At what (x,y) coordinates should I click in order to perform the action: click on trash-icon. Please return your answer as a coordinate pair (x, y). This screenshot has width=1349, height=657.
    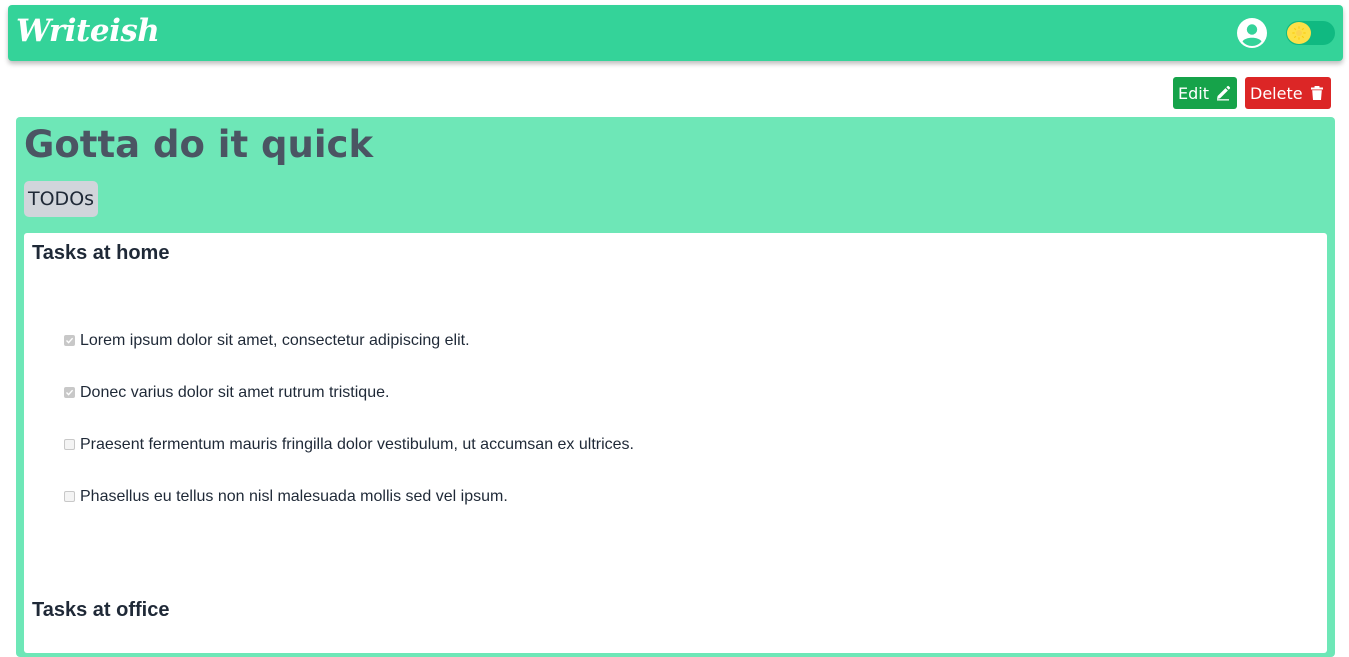
    Looking at the image, I should click on (1317, 93).